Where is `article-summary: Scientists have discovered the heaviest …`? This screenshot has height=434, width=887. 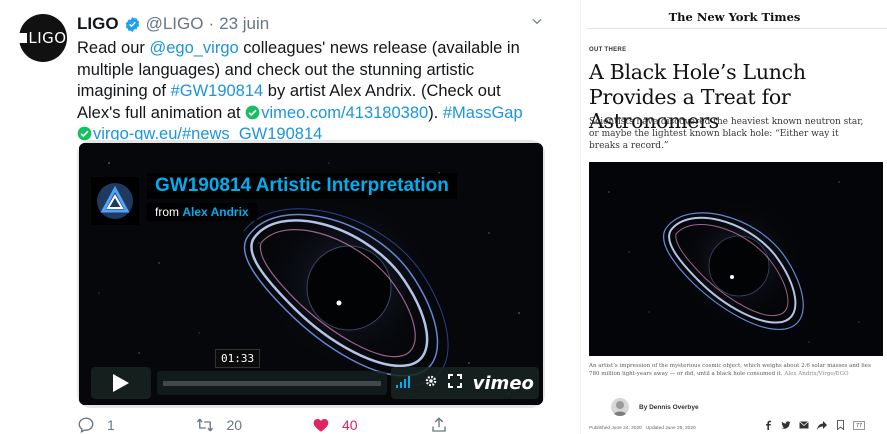
article-summary: Scientists have discovered the heaviest … is located at coordinates (726, 134).